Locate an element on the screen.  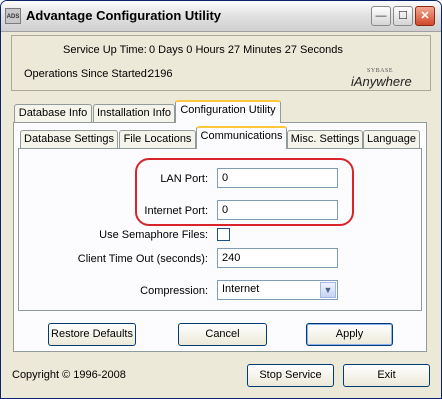
tab-language: Language is located at coordinates (391, 139).